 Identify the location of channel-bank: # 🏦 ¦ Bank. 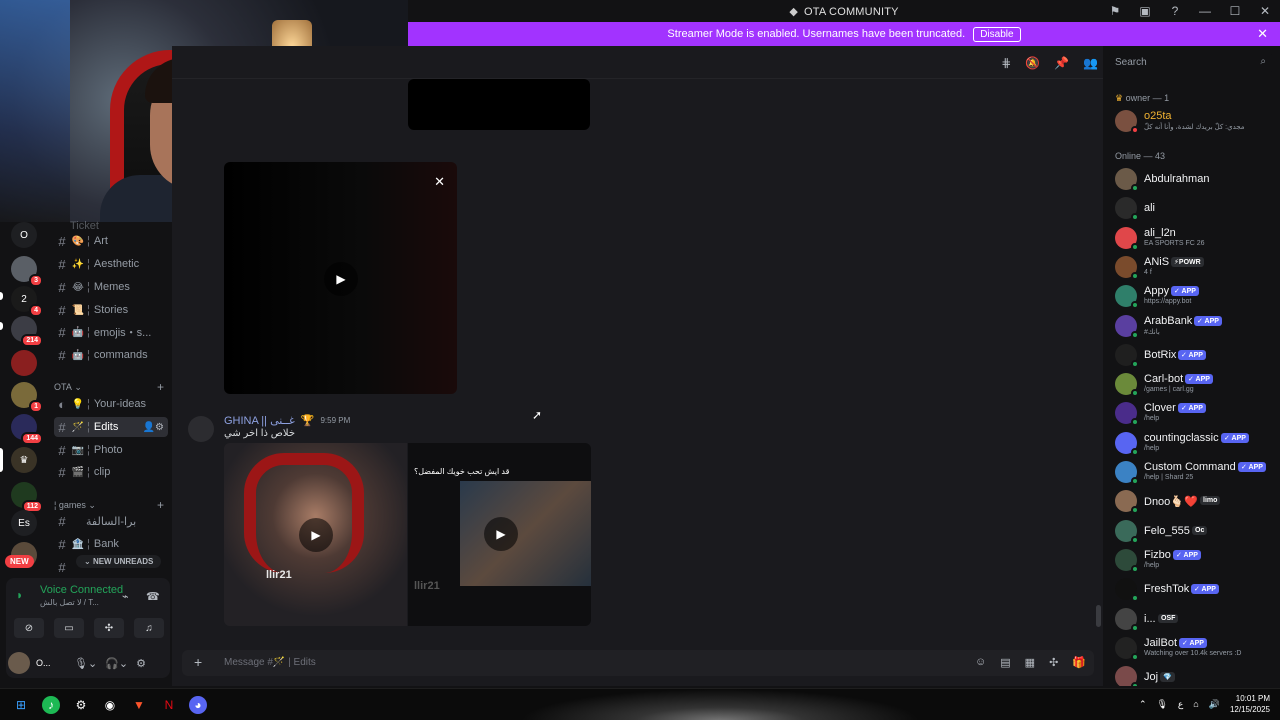
(111, 544).